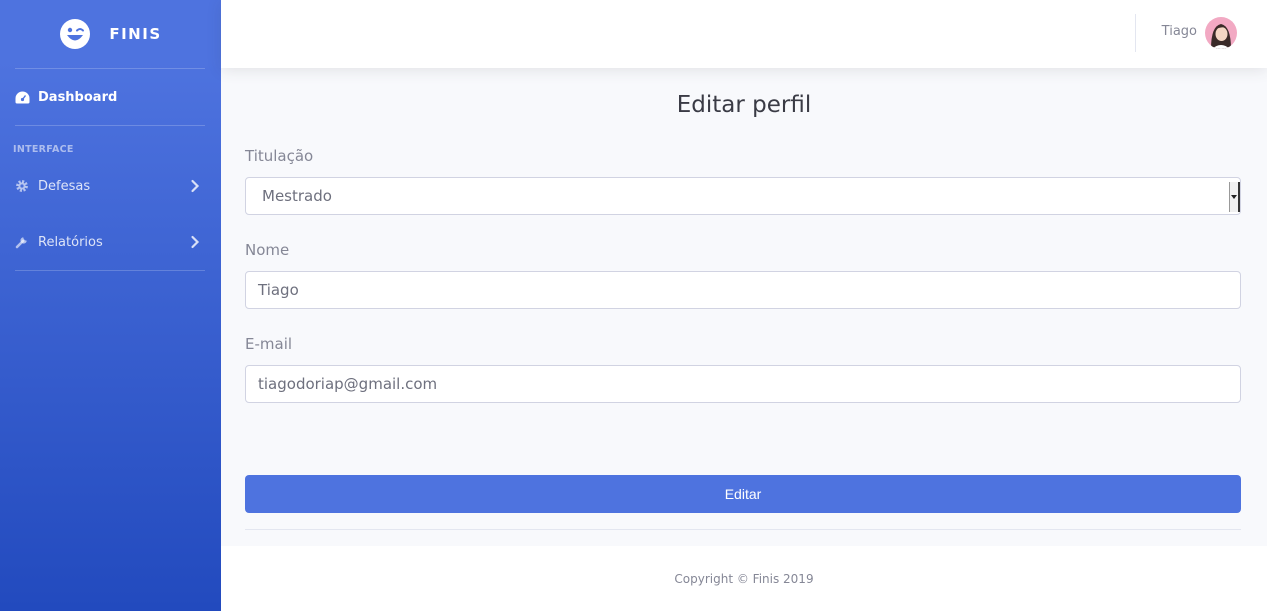 The width and height of the screenshot is (1267, 611). I want to click on sidebar-item-dashboard: Dashboard, so click(110, 97).